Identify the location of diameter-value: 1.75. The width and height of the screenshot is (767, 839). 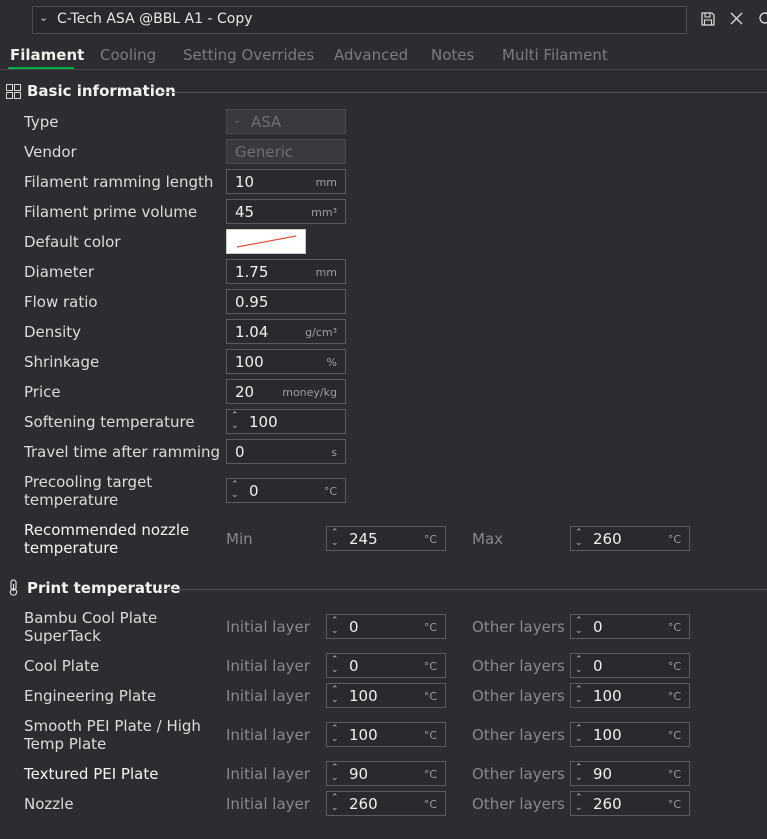
(252, 272).